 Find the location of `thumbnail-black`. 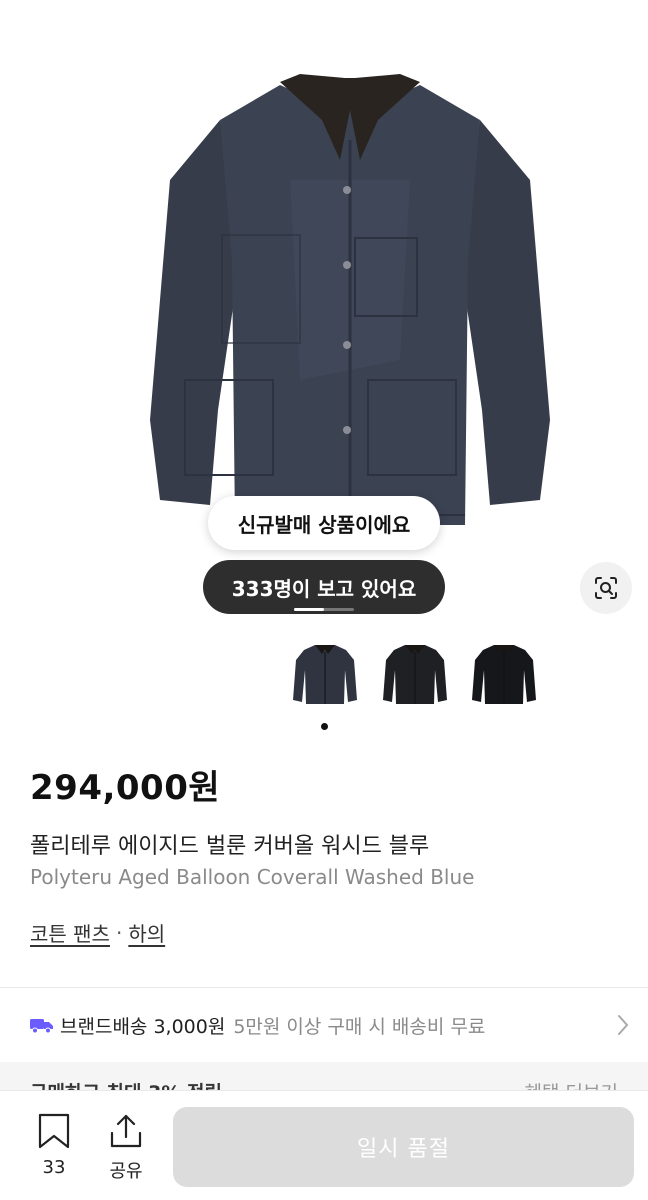

thumbnail-black is located at coordinates (504, 674).